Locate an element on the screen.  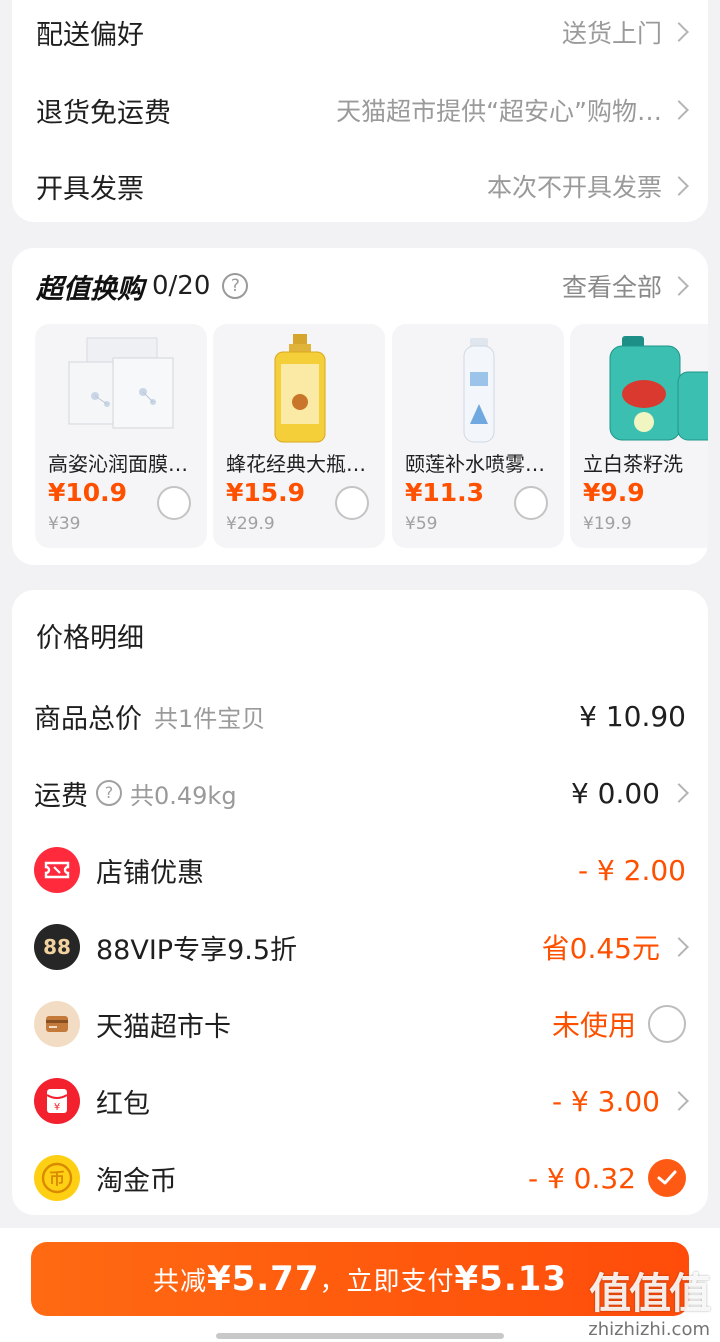
watermark-logo: 值值值 is located at coordinates (650, 1293).